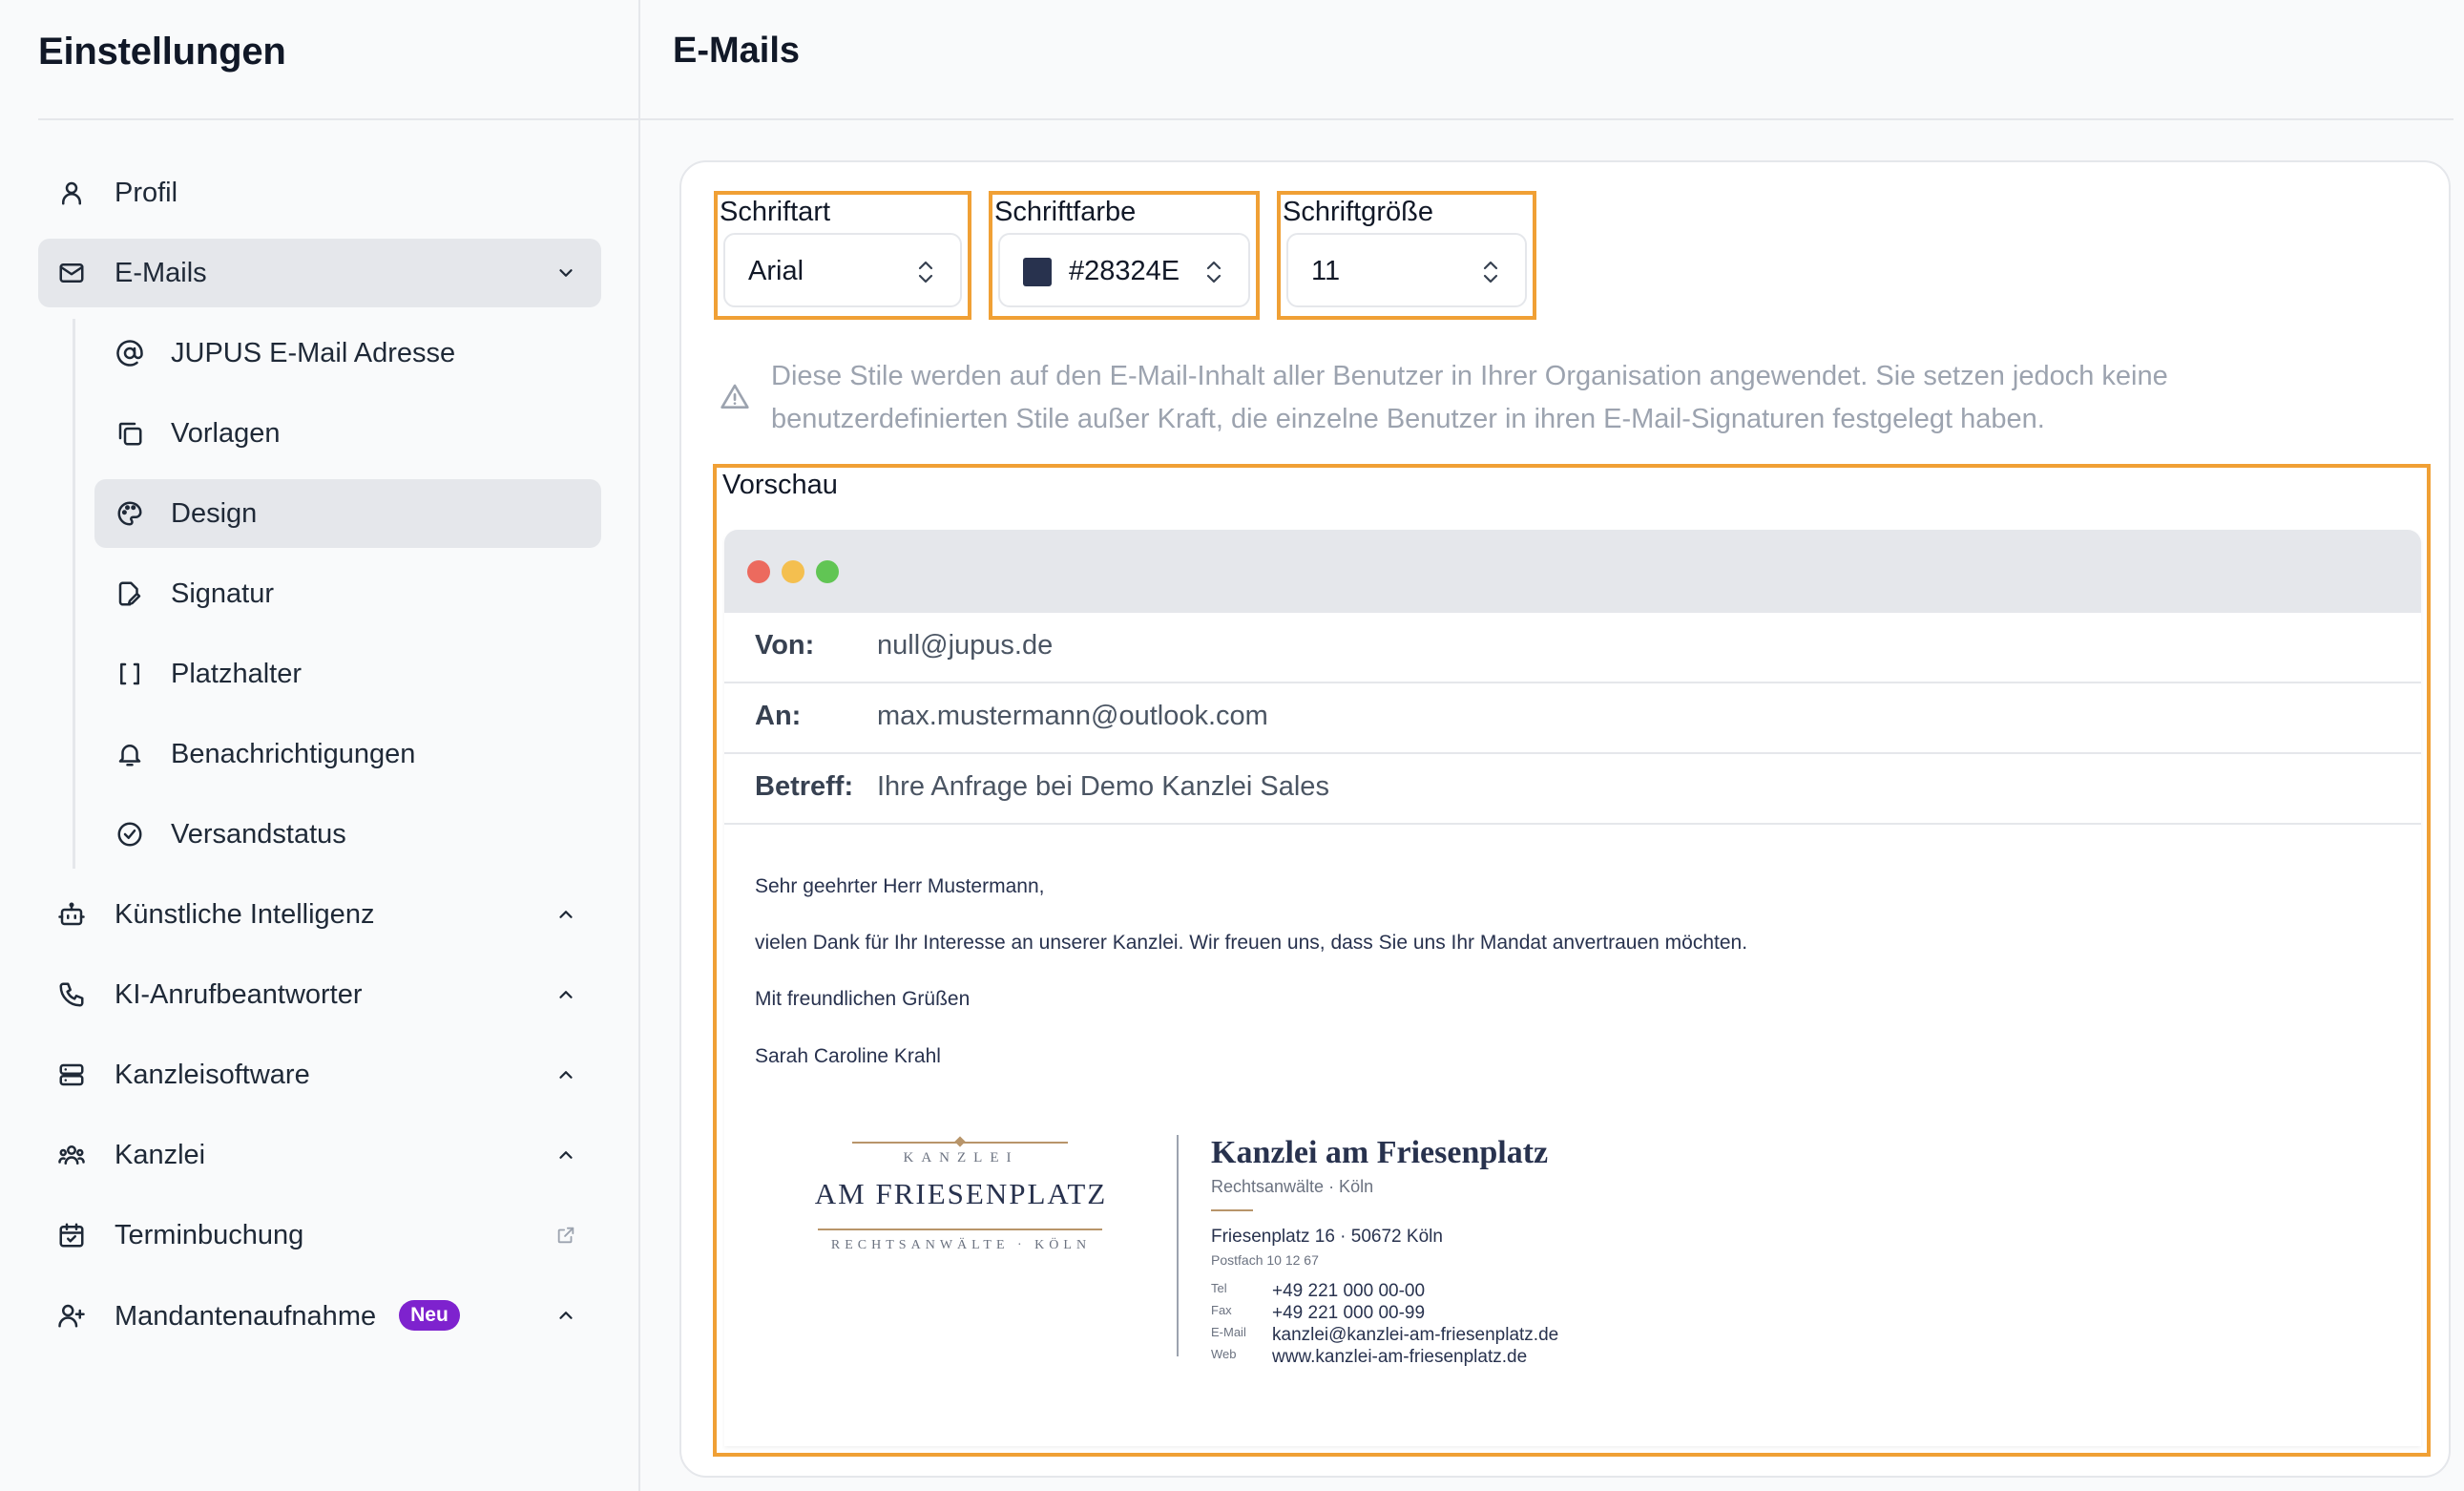 The width and height of the screenshot is (2464, 1491). What do you see at coordinates (1415, 1335) in the screenshot?
I see `contact-value: kanzlei@kanzlei-am-friesenplatz.de` at bounding box center [1415, 1335].